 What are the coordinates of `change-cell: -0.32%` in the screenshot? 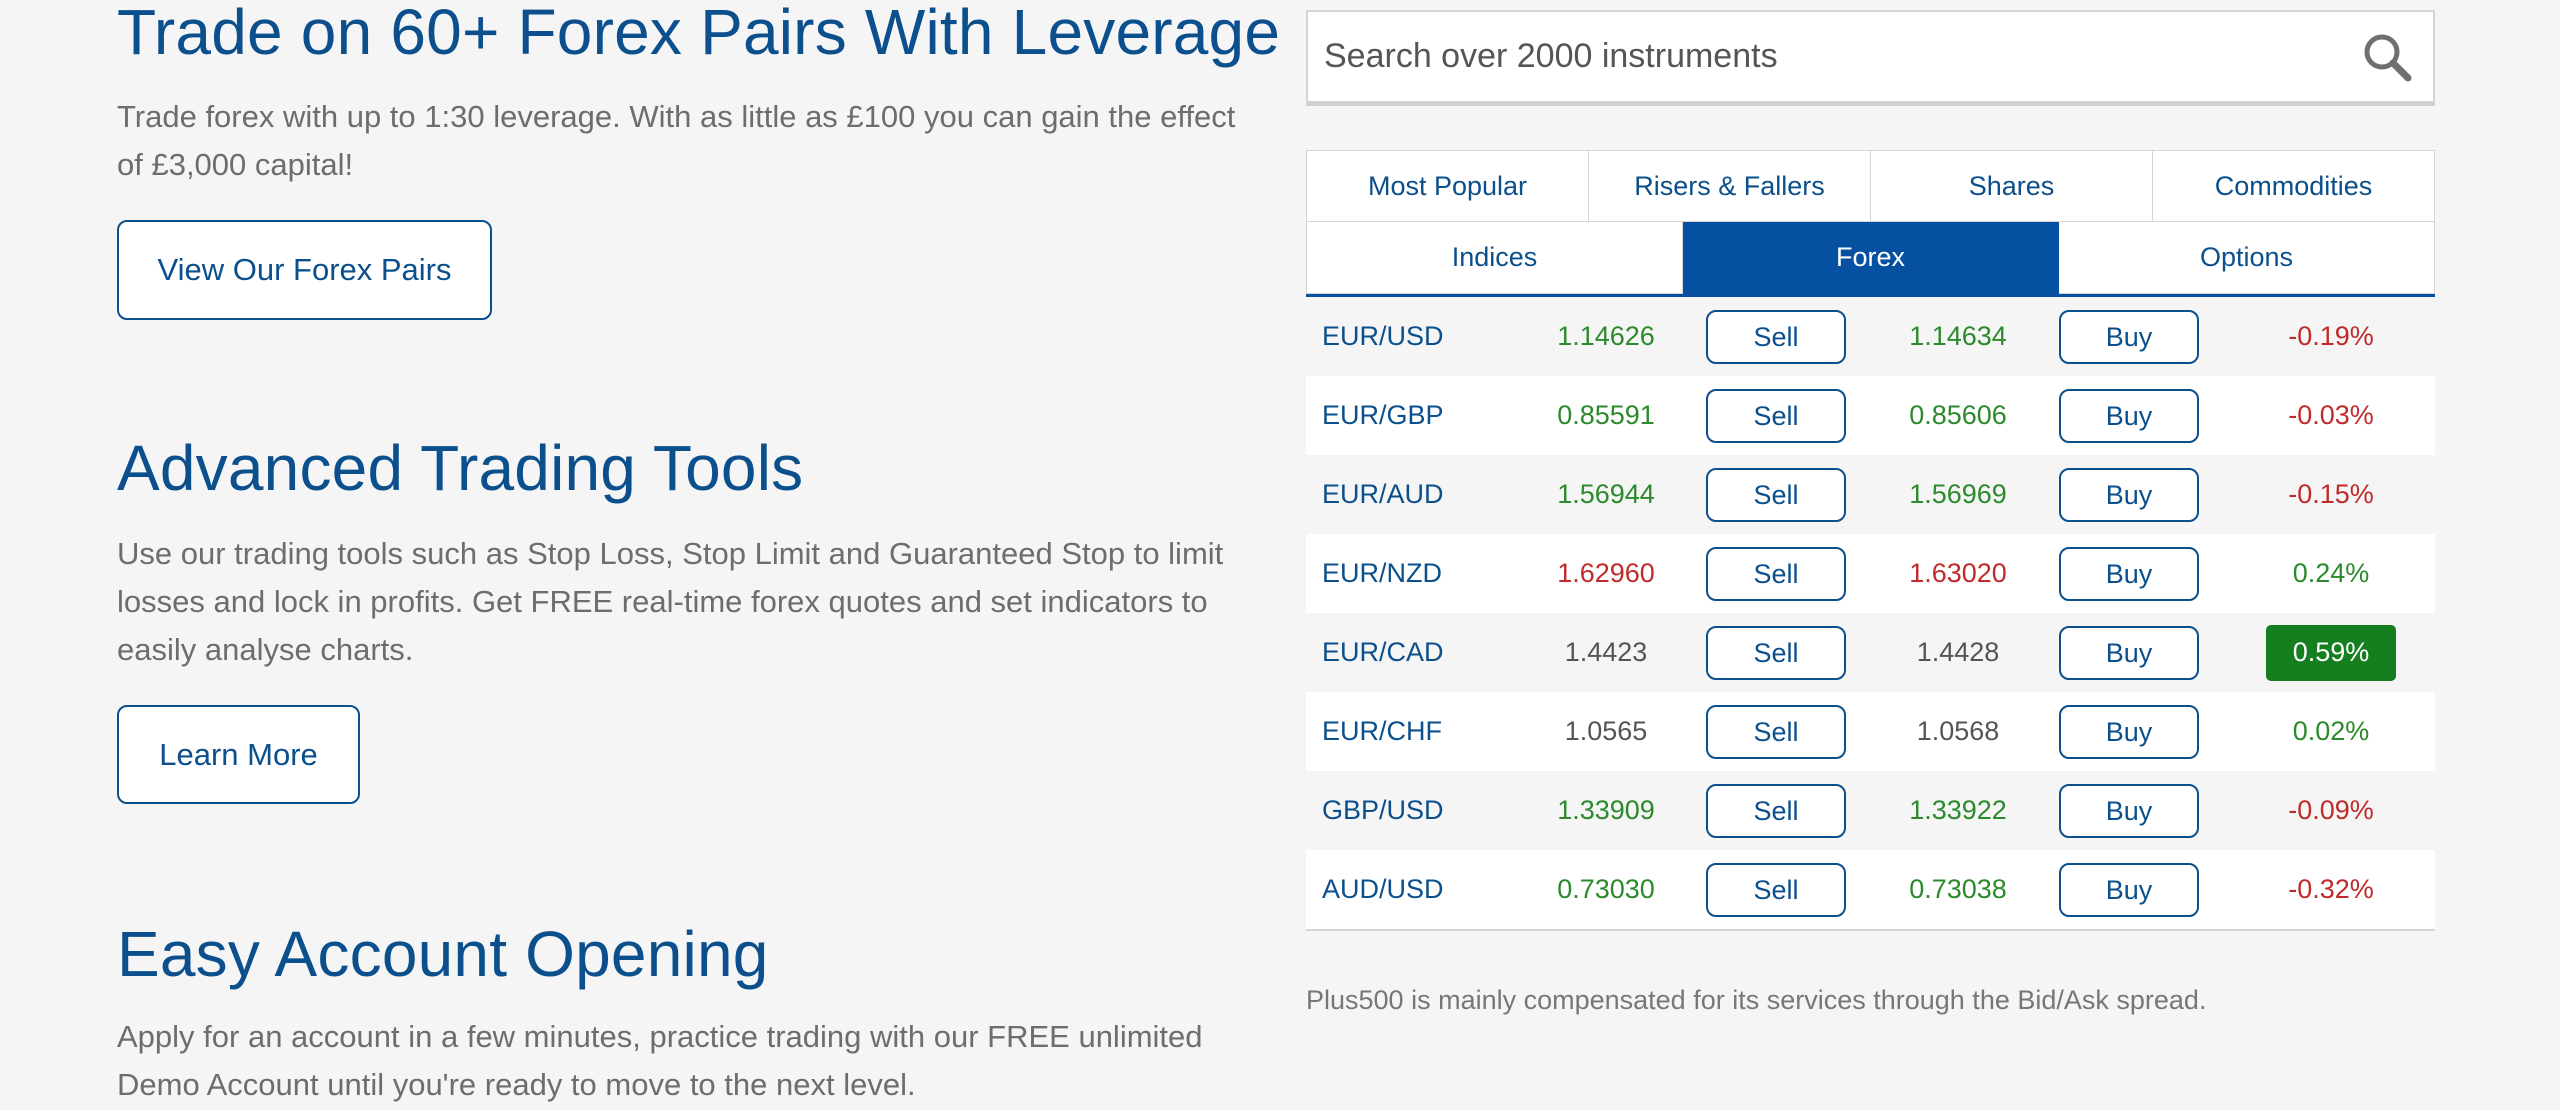 It's located at (2331, 889).